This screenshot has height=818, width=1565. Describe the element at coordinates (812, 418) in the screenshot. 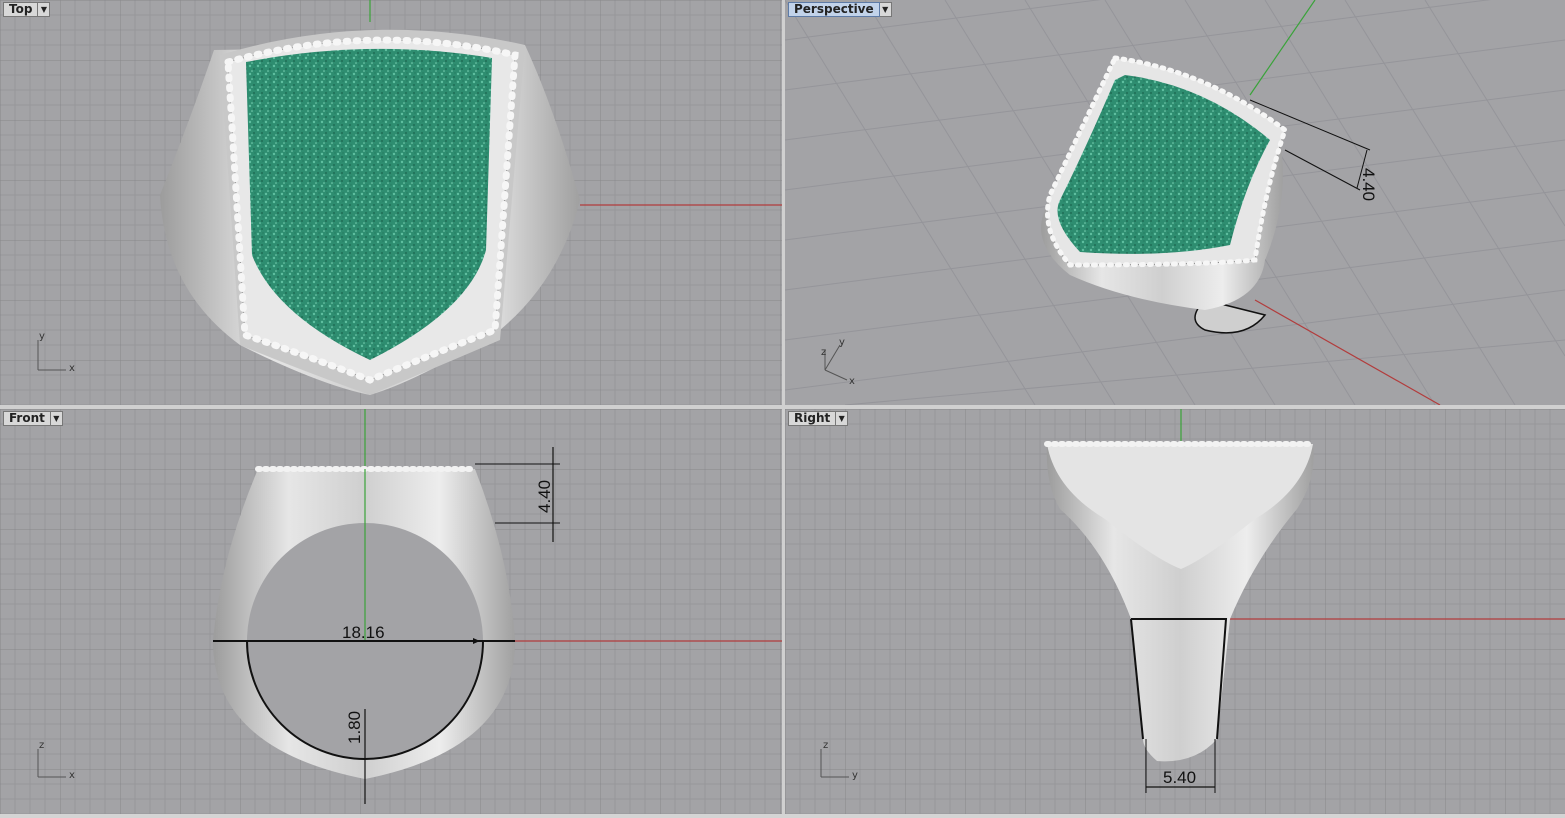

I see `viewport-title-right: Right` at that location.